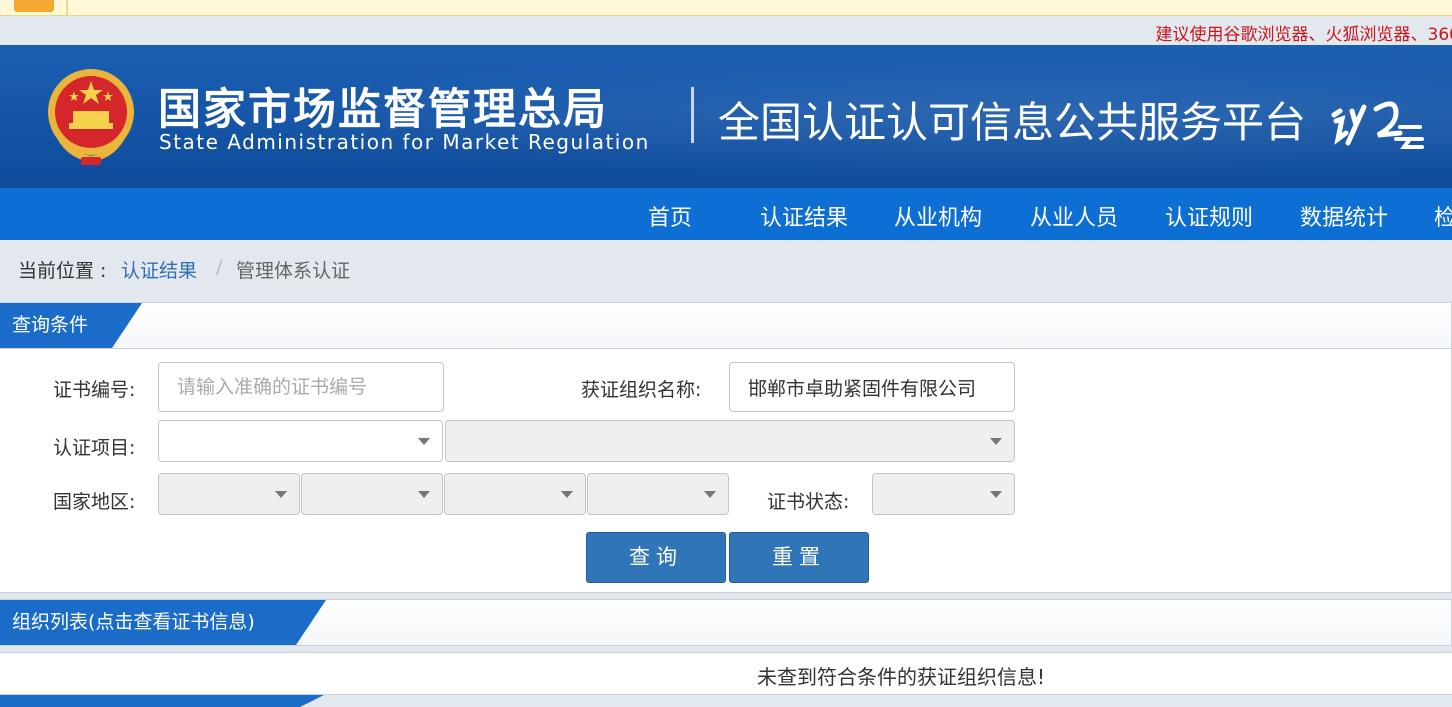  What do you see at coordinates (301, 387) in the screenshot?
I see `cert-no-input` at bounding box center [301, 387].